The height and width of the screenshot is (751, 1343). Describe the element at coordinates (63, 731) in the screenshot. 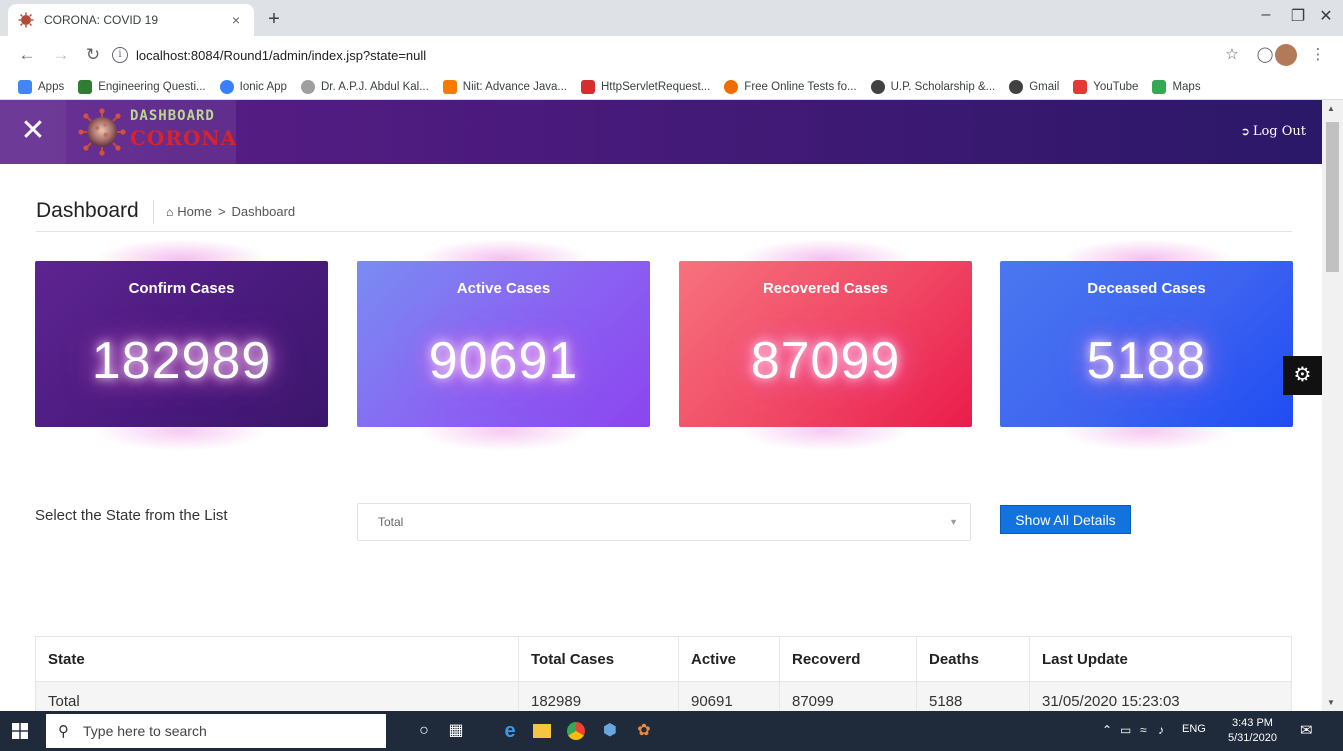

I see `search-icon: ⚲` at that location.